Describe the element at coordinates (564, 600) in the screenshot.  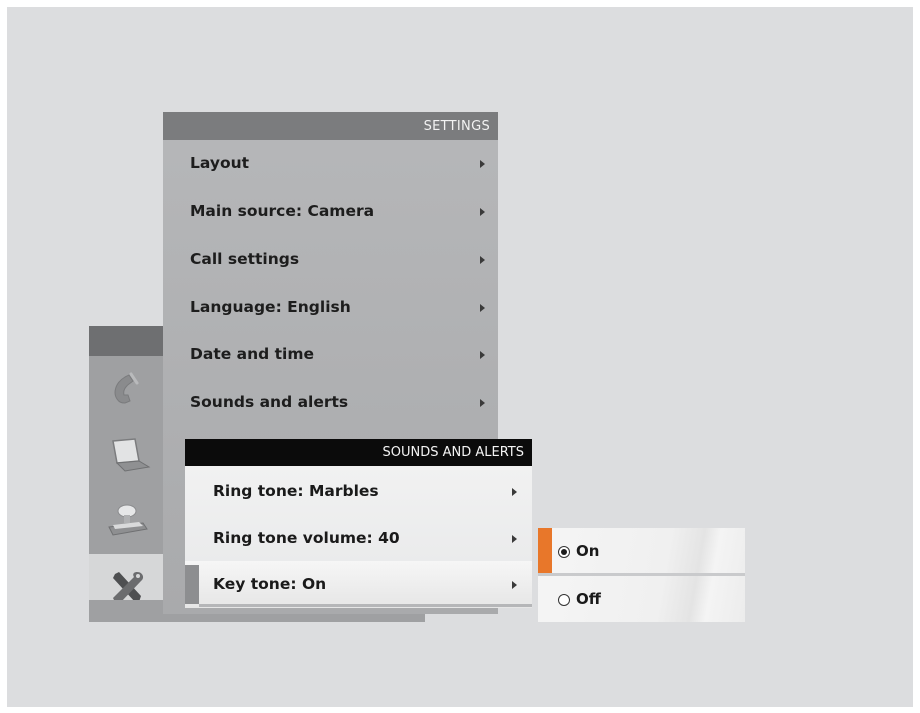
I see `radio-unchecked-icon` at that location.